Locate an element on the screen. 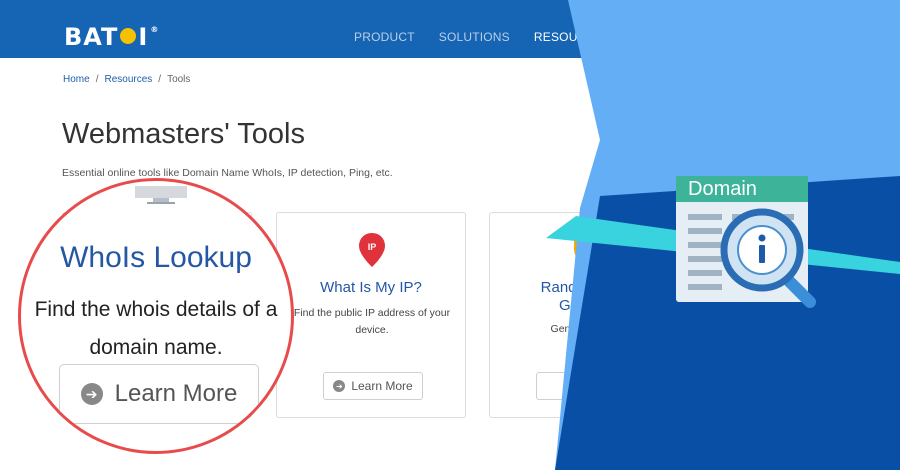  zoom-desc-line2: domain name. is located at coordinates (156, 347).